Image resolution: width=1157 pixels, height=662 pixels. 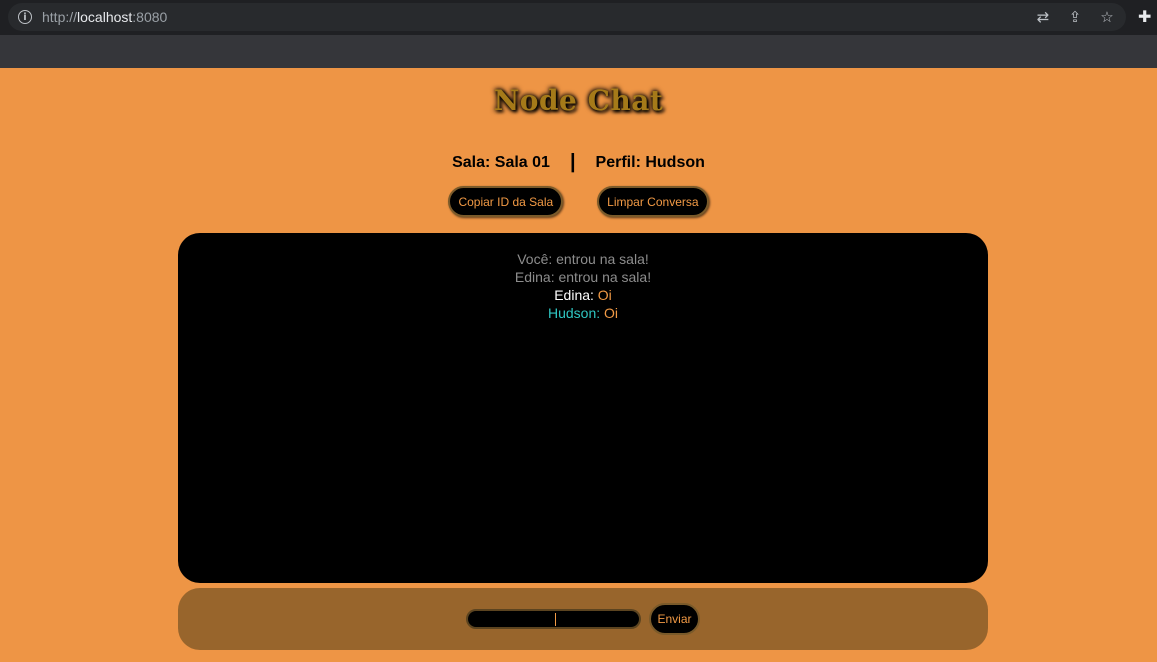 What do you see at coordinates (506, 201) in the screenshot?
I see `copy-room-id-button: Copiar ID da Sala` at bounding box center [506, 201].